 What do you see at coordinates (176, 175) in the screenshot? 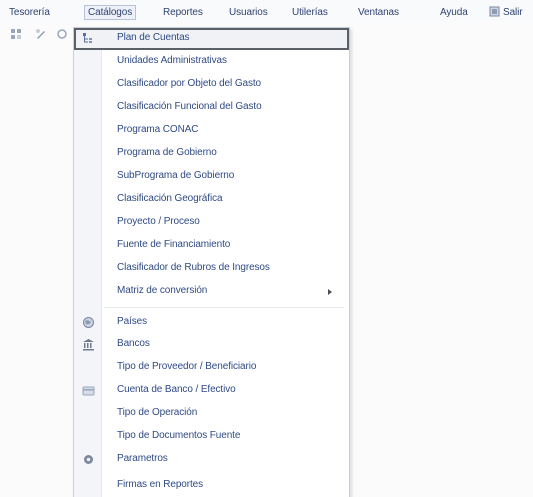
I see `menu-item-label: SubPrograma de Gobierno` at bounding box center [176, 175].